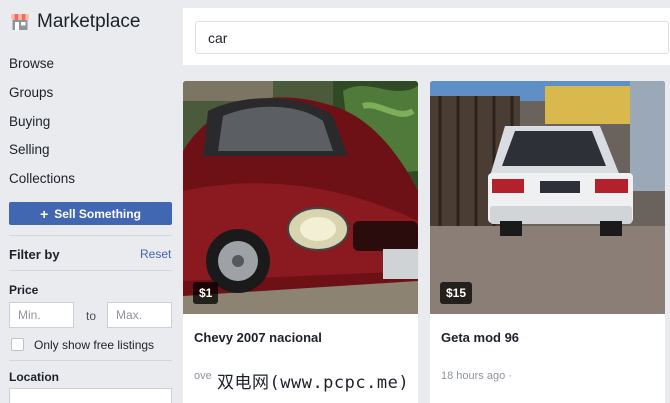 The image size is (670, 403). Describe the element at coordinates (476, 376) in the screenshot. I see `listing-meta: 18 hours ago ·` at that location.